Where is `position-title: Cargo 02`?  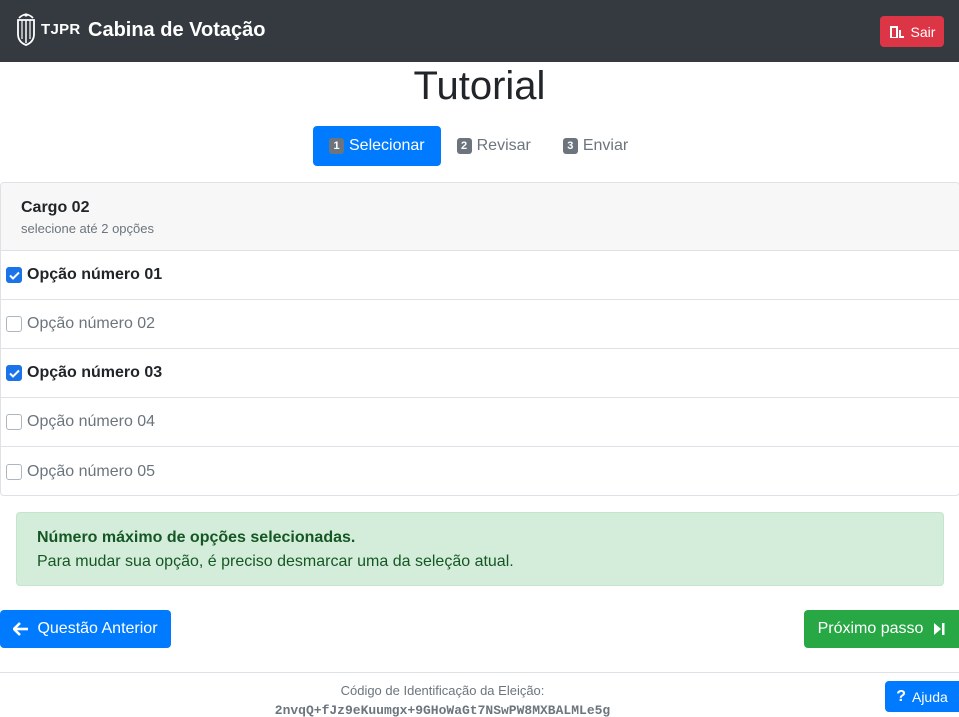
position-title: Cargo 02 is located at coordinates (55, 207).